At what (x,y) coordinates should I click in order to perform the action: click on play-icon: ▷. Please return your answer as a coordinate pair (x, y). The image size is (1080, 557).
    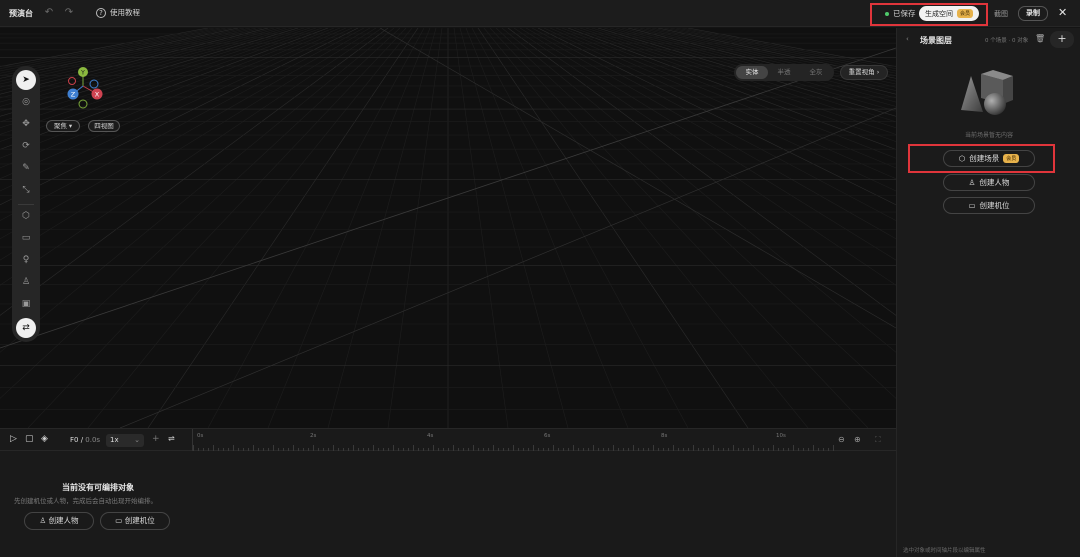
    Looking at the image, I should click on (13, 439).